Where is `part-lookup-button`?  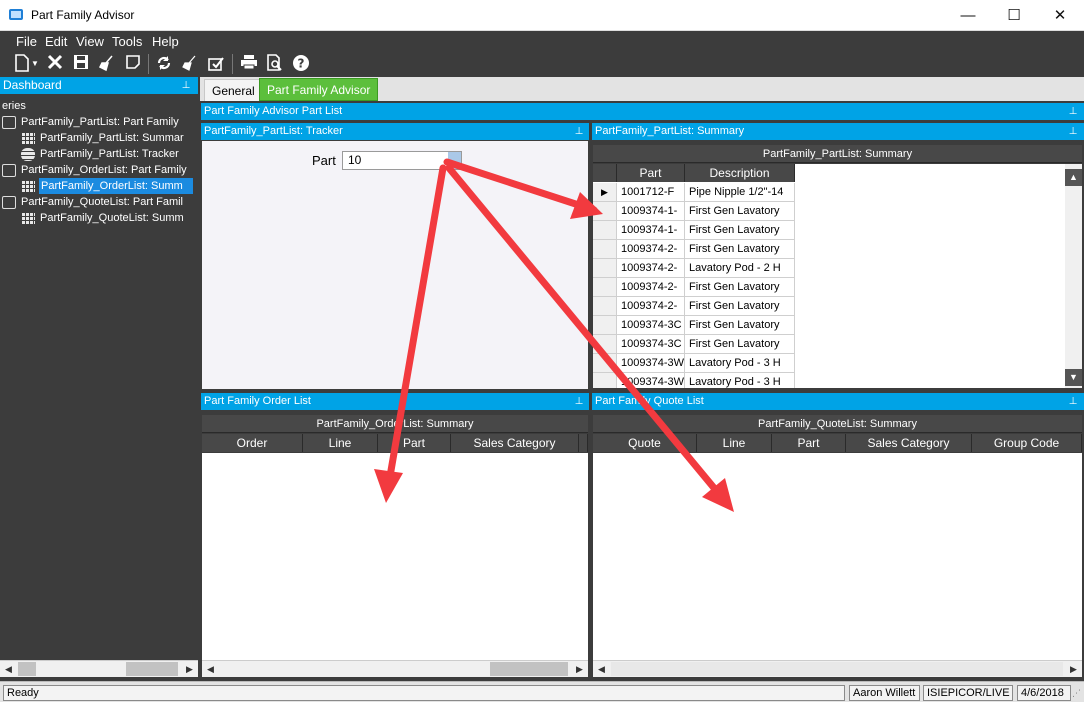
part-lookup-button is located at coordinates (454, 160).